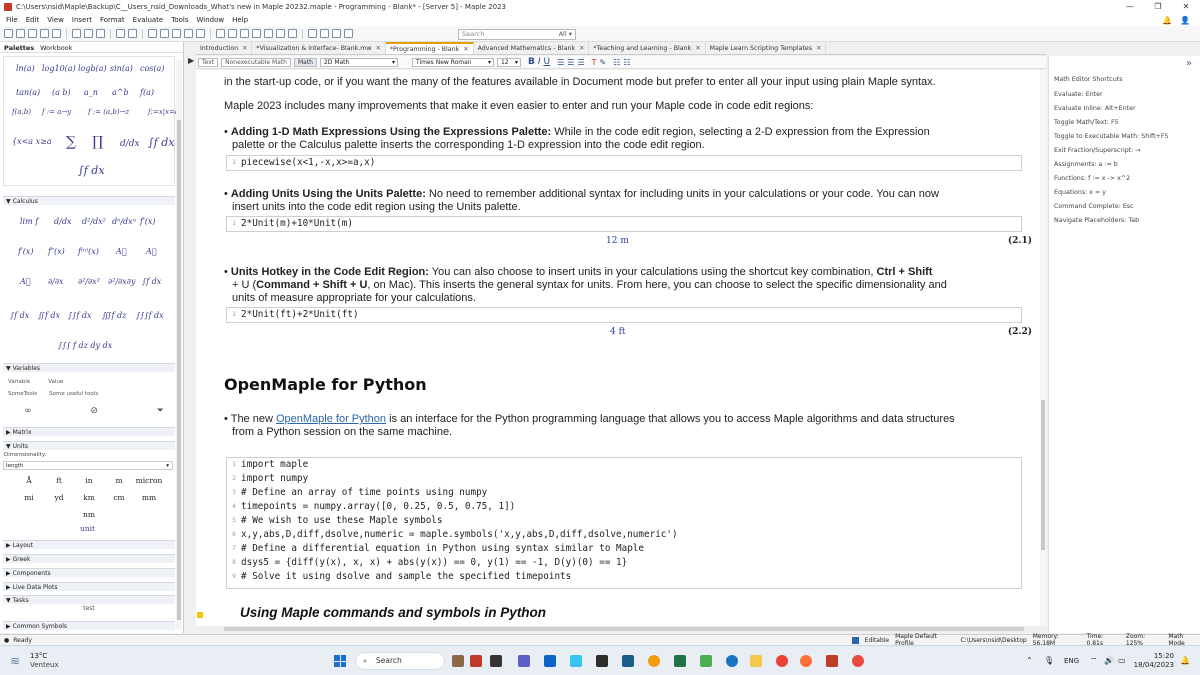 The height and width of the screenshot is (675, 1200). What do you see at coordinates (61, 92) in the screenshot?
I see `palette-item-binomial: (a b)` at bounding box center [61, 92].